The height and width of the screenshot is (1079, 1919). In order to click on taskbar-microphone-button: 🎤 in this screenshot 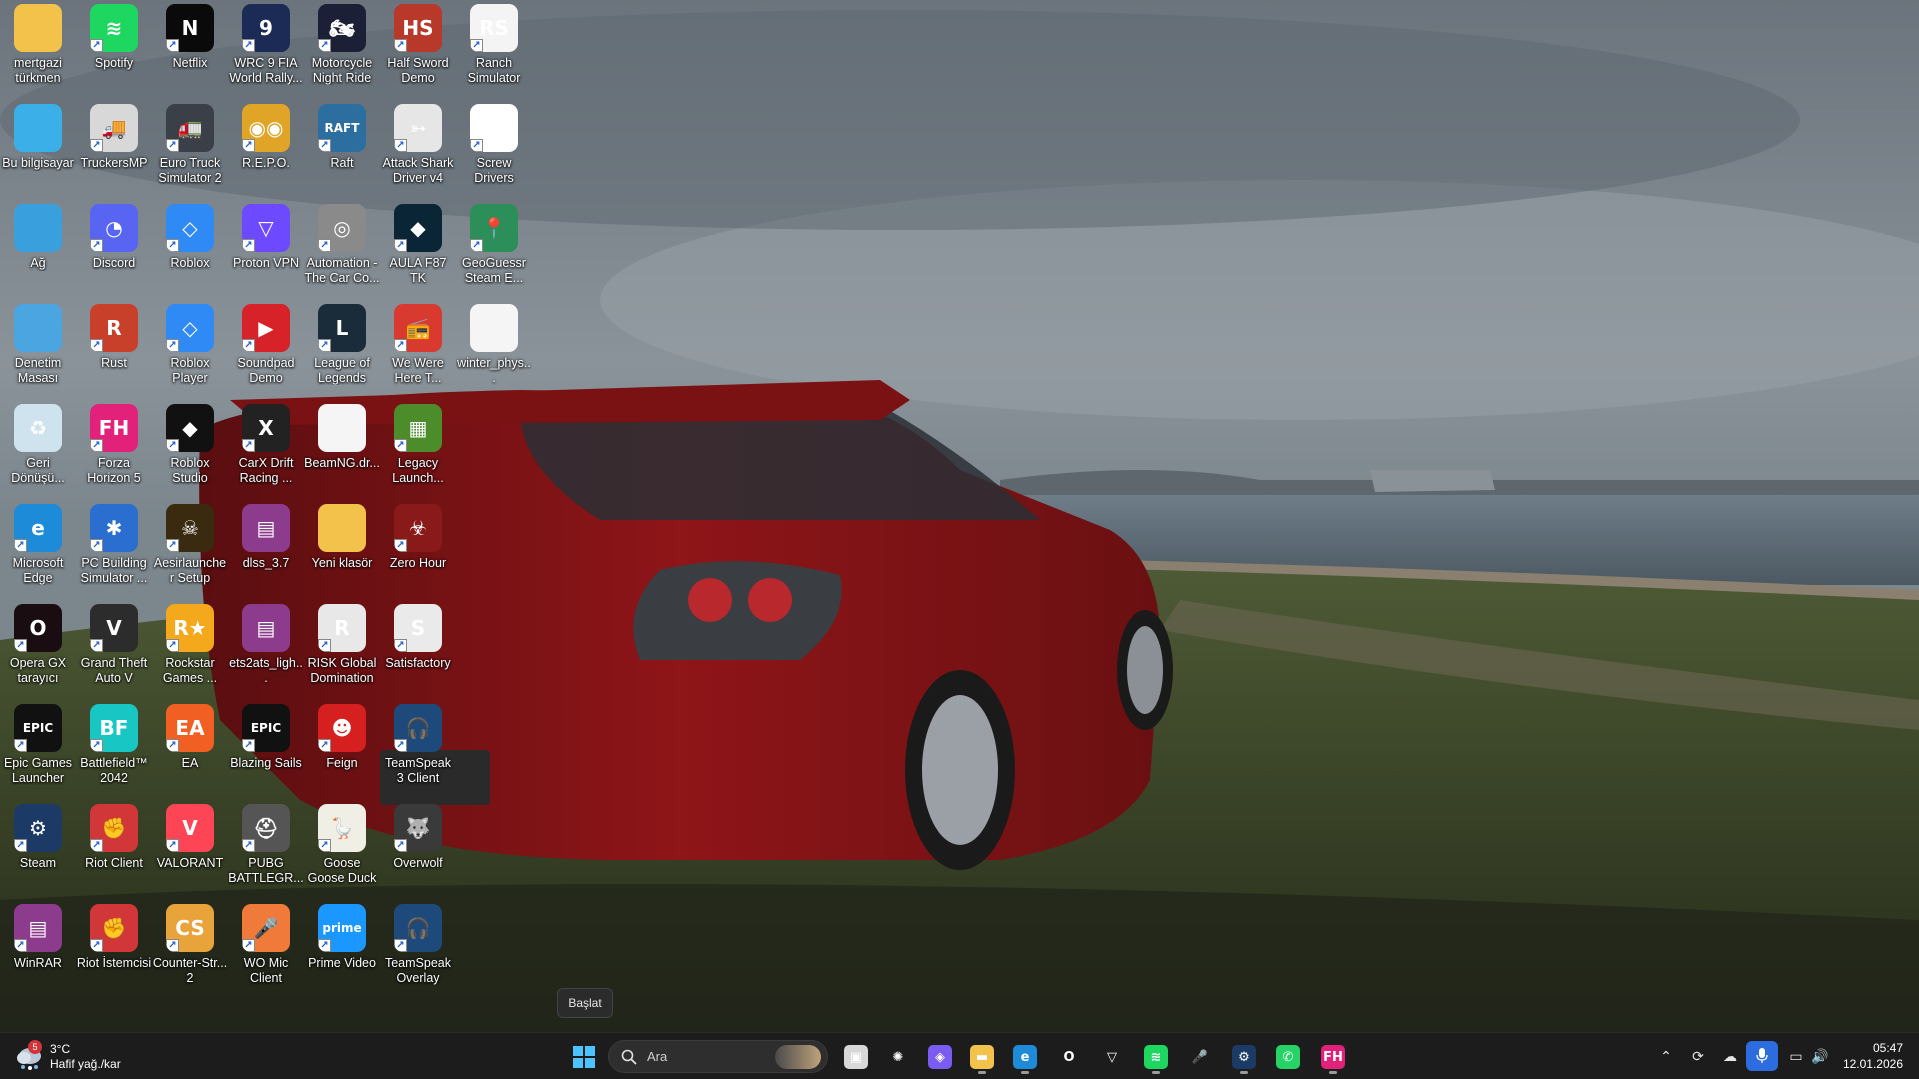, I will do `click(1200, 1057)`.